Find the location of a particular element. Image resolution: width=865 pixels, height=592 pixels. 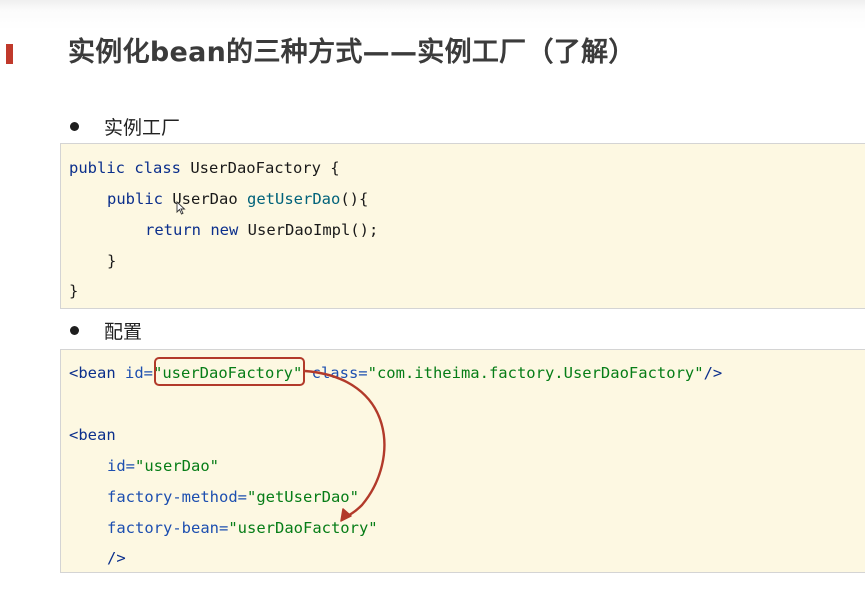

code-keyword: return new is located at coordinates (192, 230).